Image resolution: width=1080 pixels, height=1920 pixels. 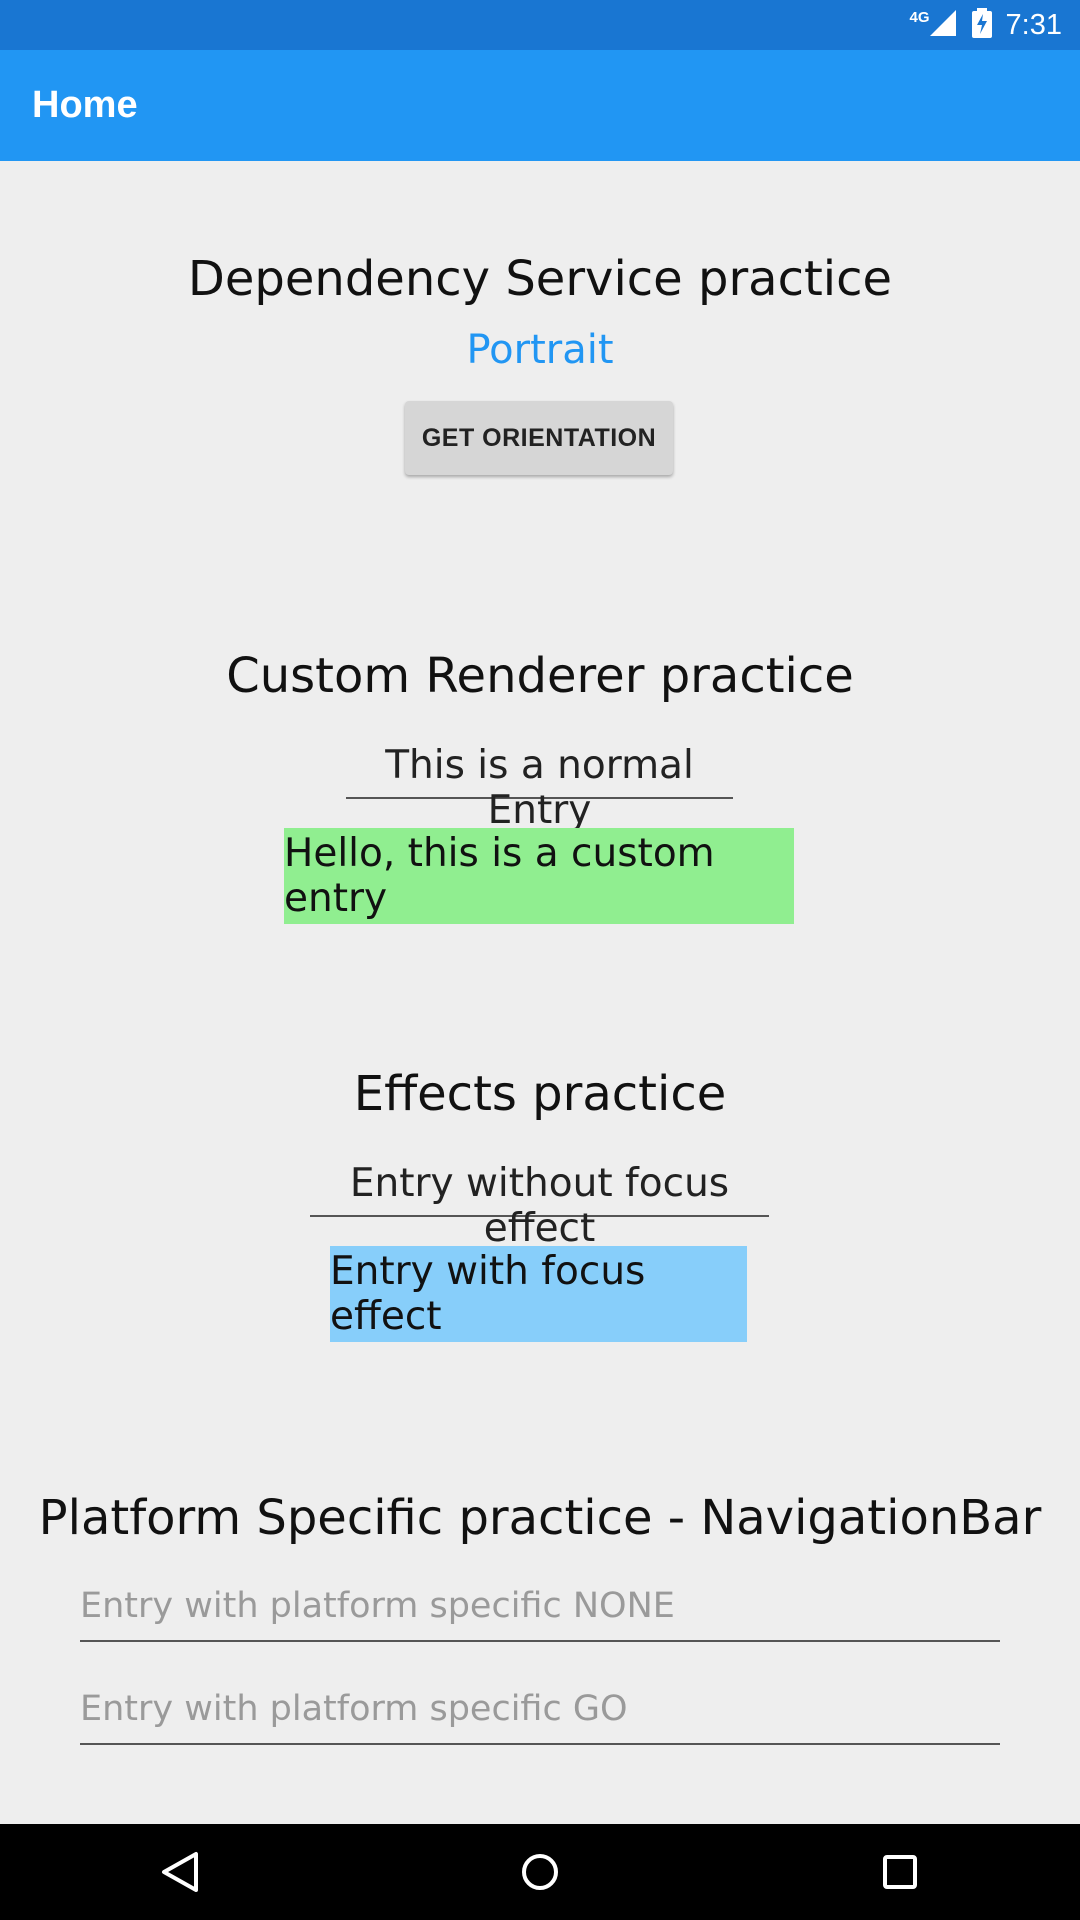 What do you see at coordinates (540, 1094) in the screenshot?
I see `effects-heading: Effects practice` at bounding box center [540, 1094].